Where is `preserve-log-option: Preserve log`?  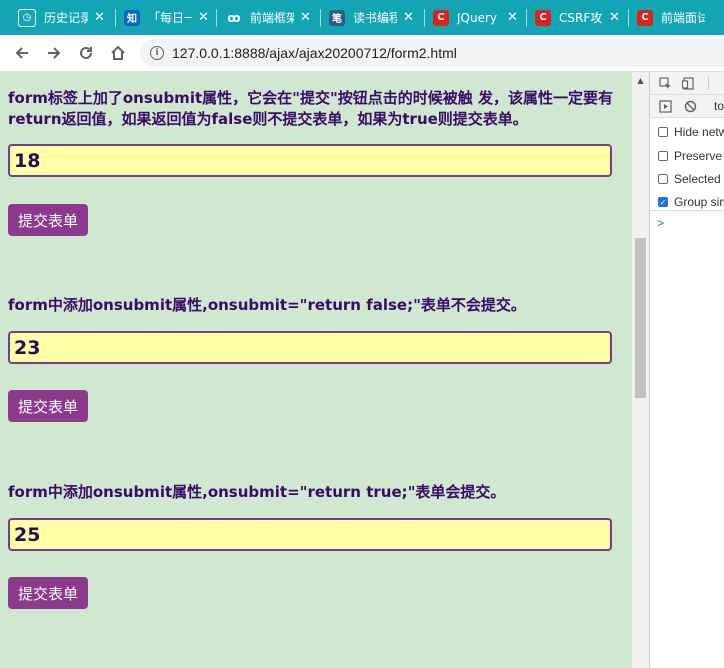
preserve-log-option: Preserve log is located at coordinates (691, 156).